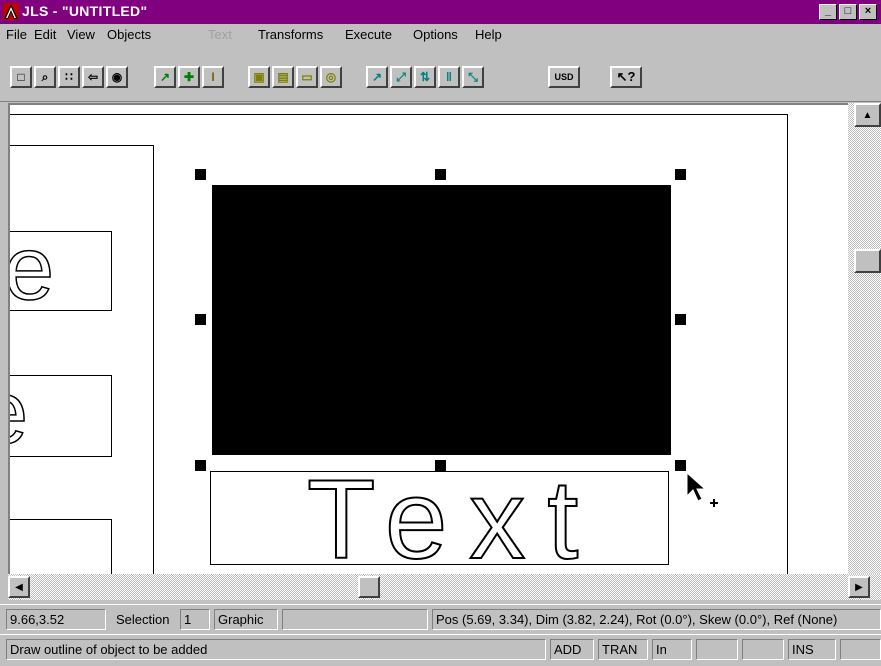  I want to click on object2-button: ▤, so click(283, 77).